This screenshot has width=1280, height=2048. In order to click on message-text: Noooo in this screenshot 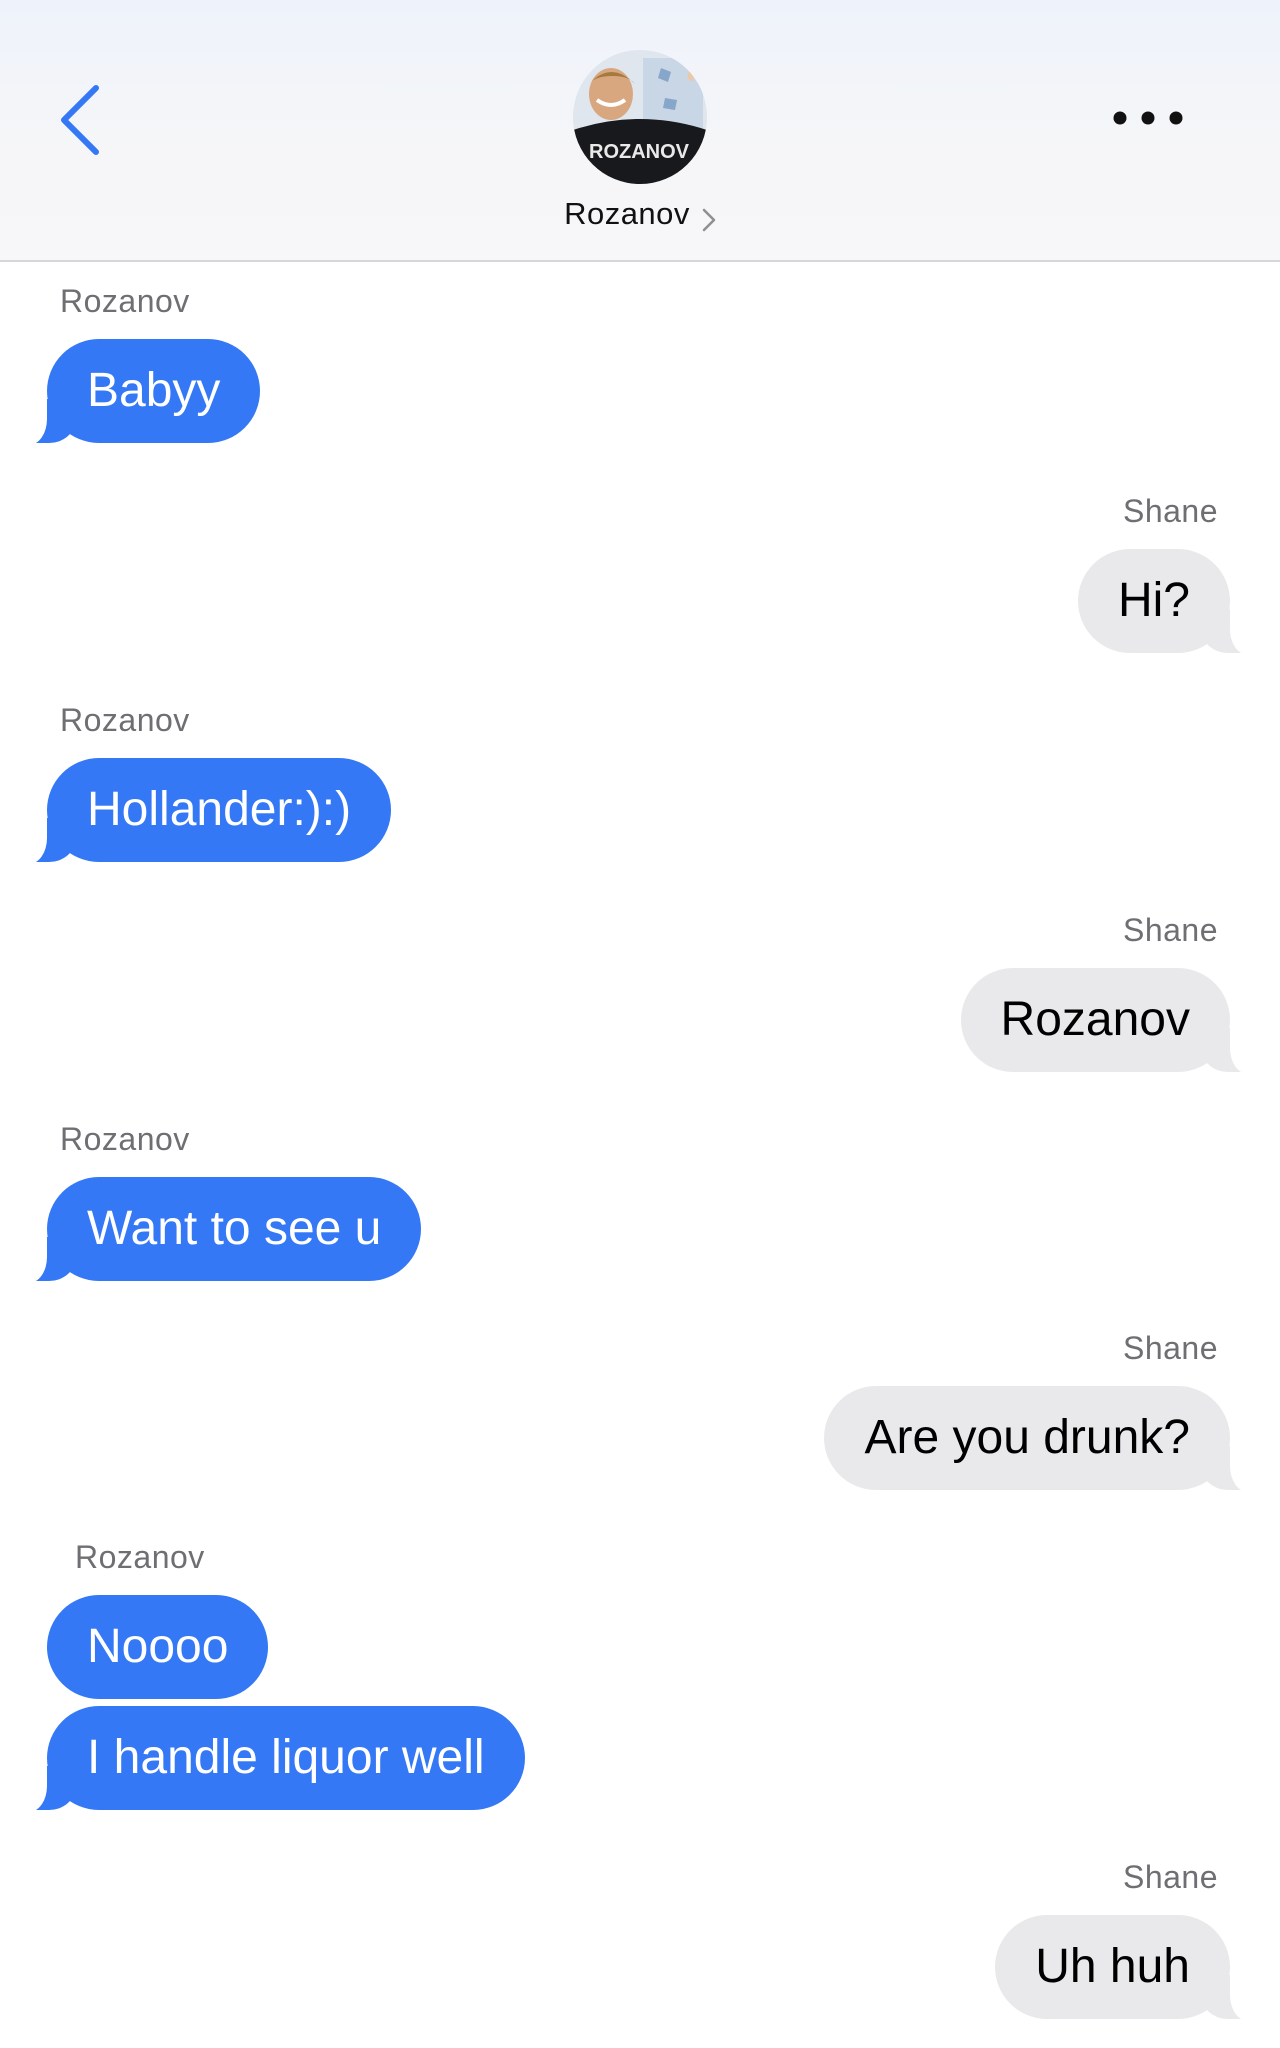, I will do `click(158, 1646)`.